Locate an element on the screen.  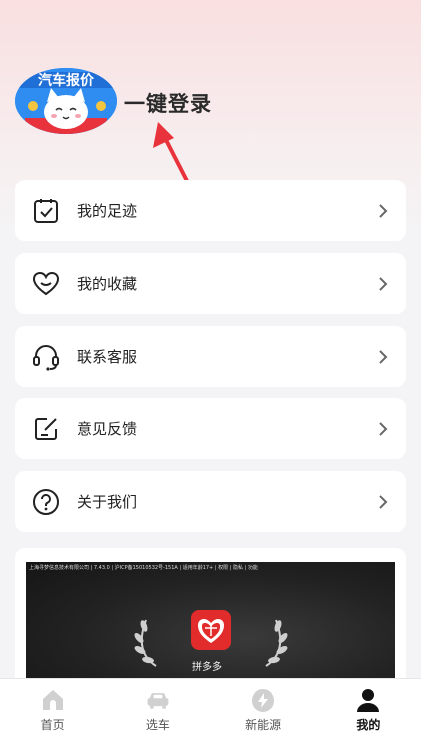
tab-home: 首页 is located at coordinates (52, 707).